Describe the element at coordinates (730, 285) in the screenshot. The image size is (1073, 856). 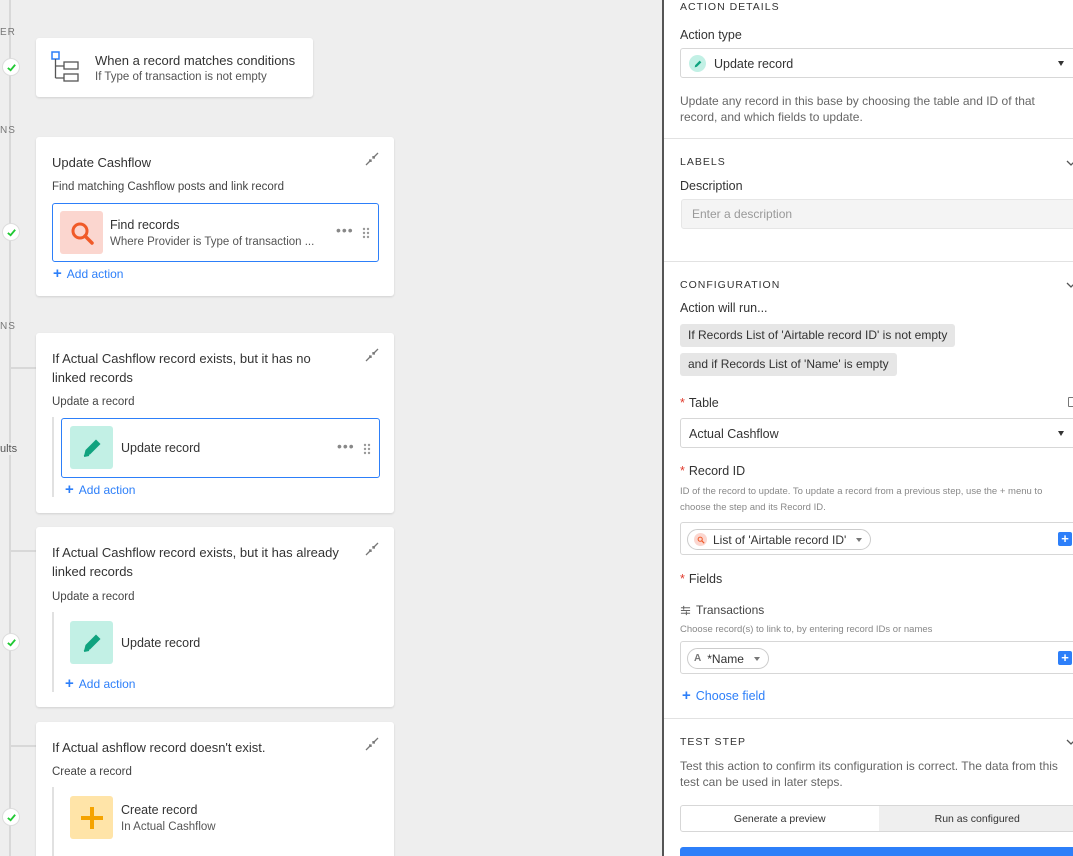
I see `section-heading-configuration: CONFIGURATION` at that location.